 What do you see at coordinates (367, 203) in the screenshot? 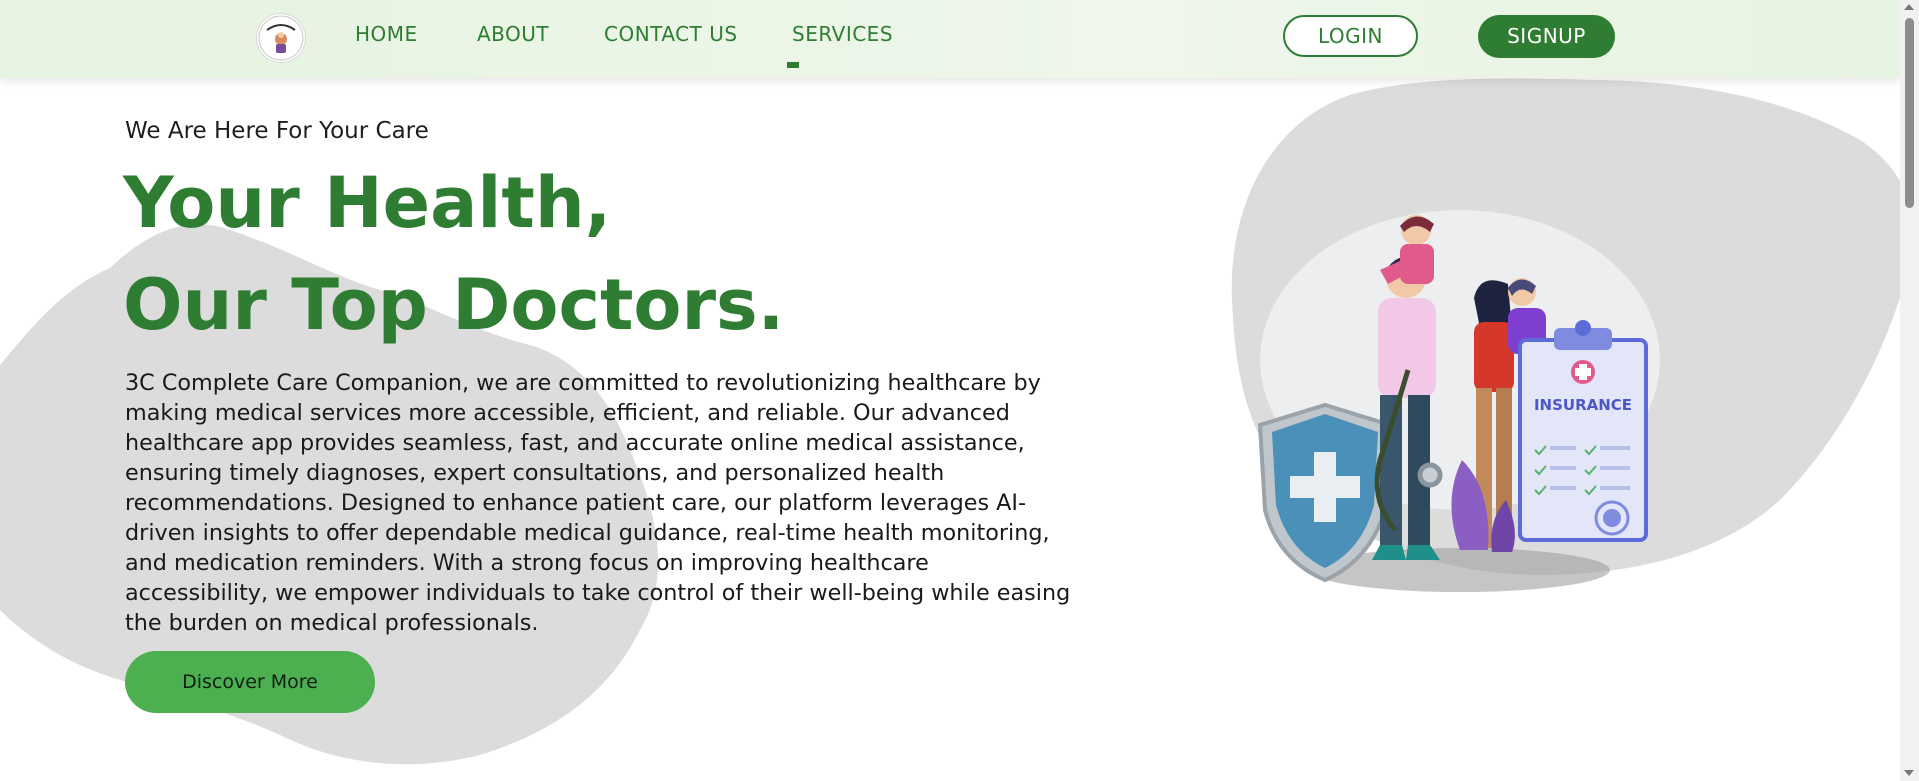
I see `hero-headline-line1: Your Health,` at bounding box center [367, 203].